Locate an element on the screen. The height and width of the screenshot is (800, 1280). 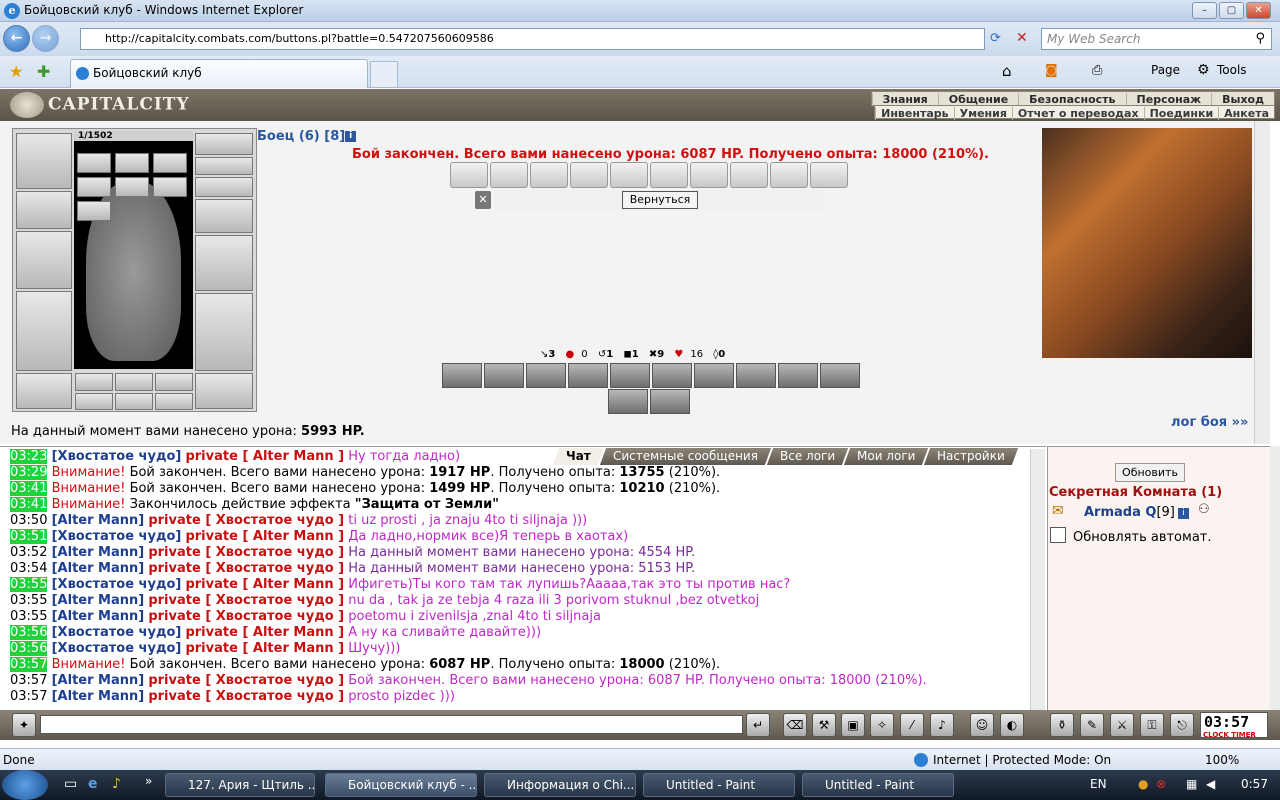
tab-chat: Чат is located at coordinates (578, 456).